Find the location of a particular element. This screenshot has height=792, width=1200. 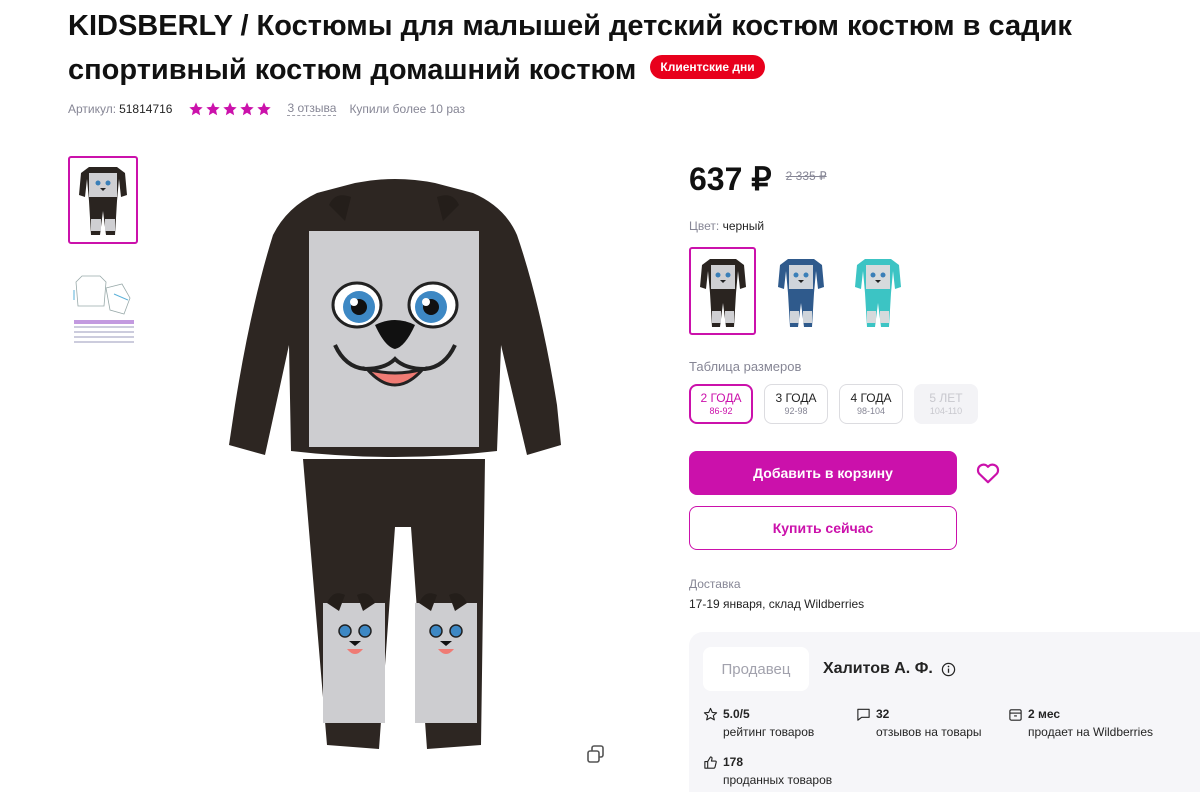

chat-icon is located at coordinates (863, 714).